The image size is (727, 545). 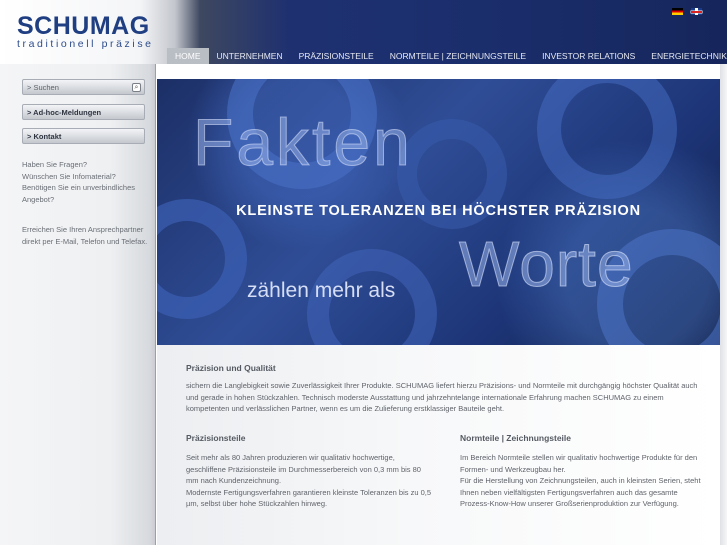 What do you see at coordinates (155, 304) in the screenshot?
I see `sidebar-divider` at bounding box center [155, 304].